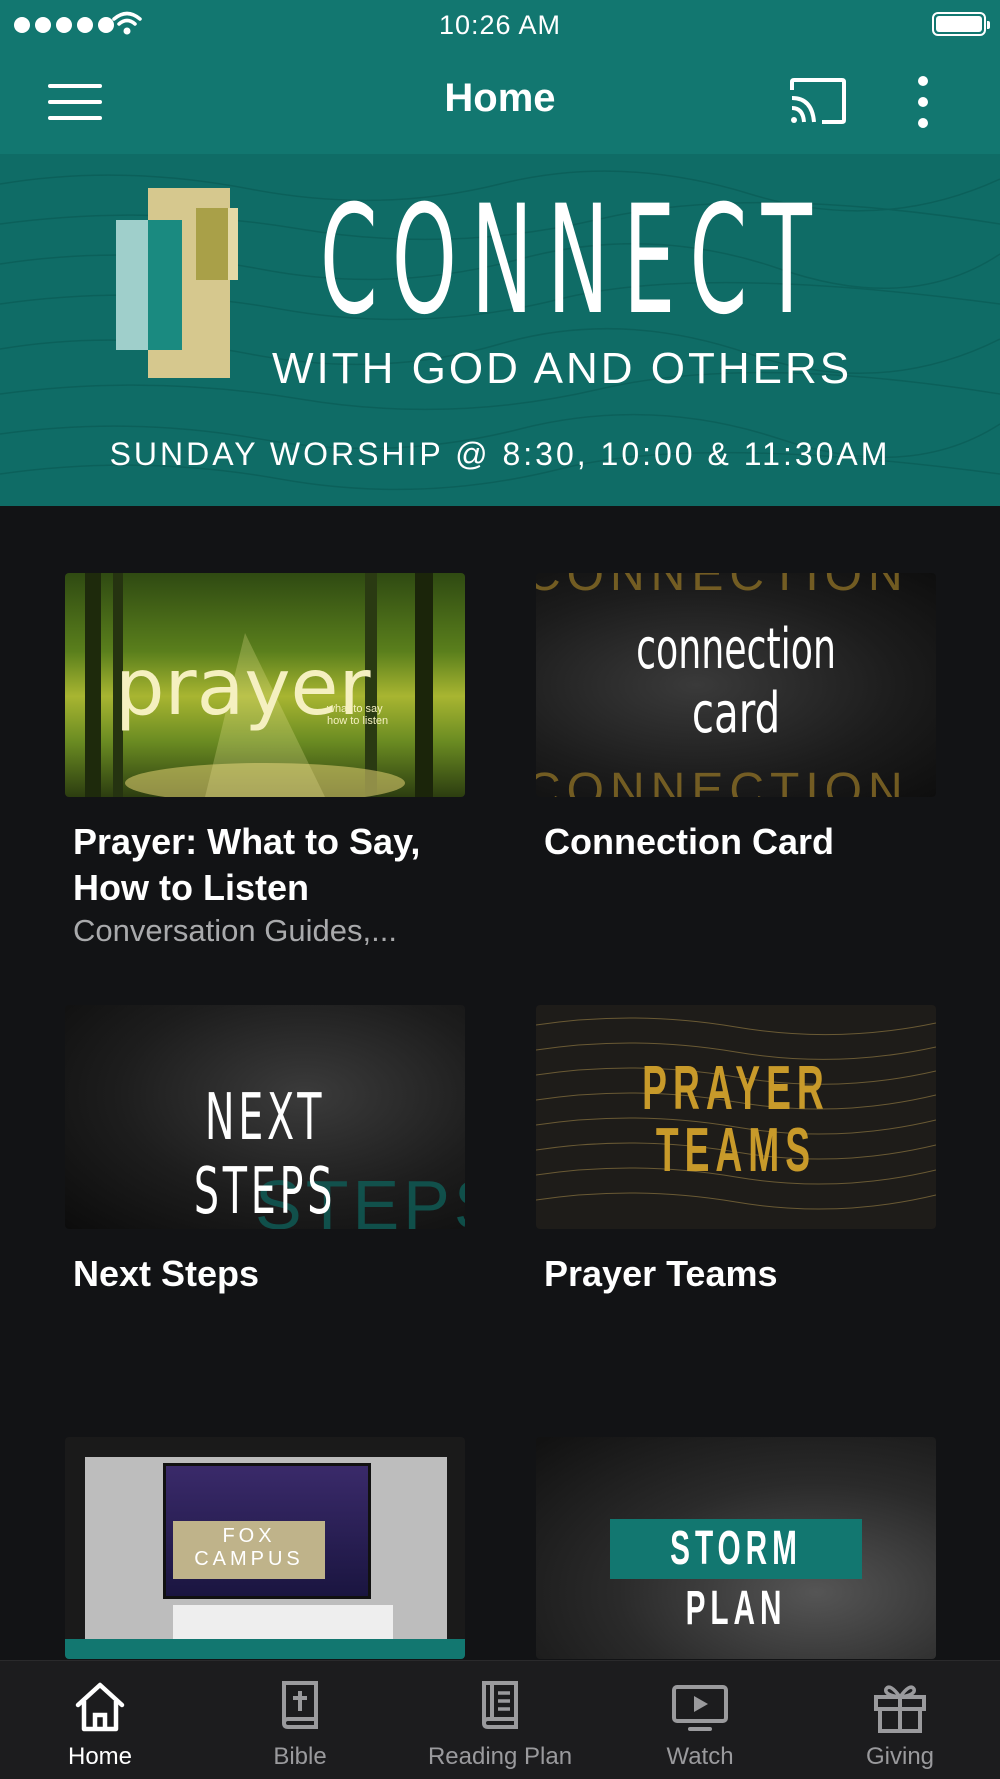  I want to click on tab-label: Watch, so click(700, 1756).